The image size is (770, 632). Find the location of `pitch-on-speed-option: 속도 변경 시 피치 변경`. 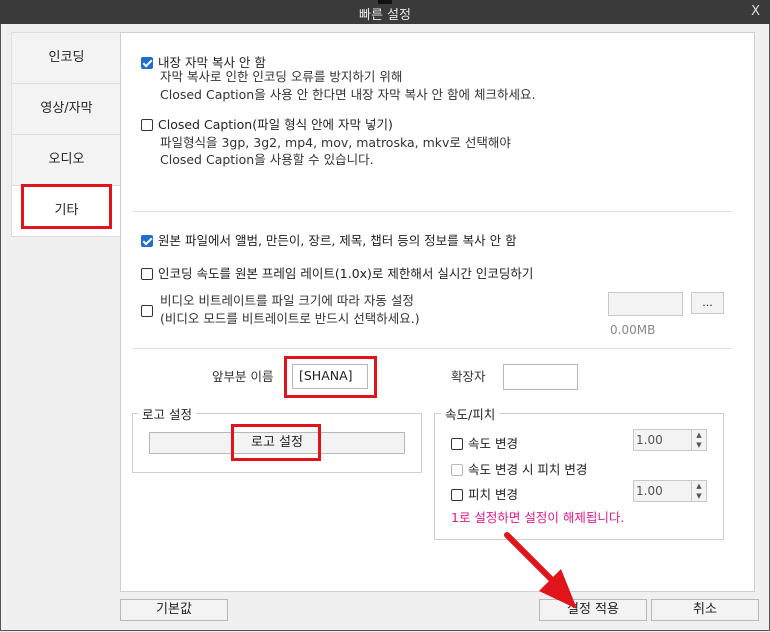

pitch-on-speed-option: 속도 변경 시 피치 변경 is located at coordinates (519, 468).